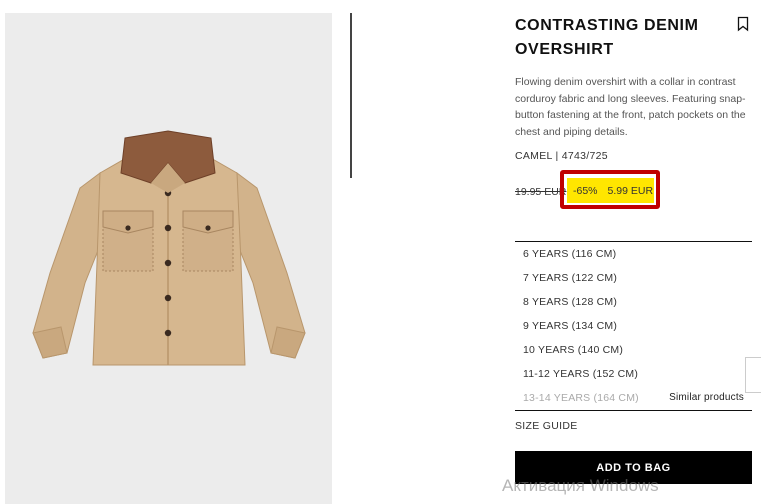 The width and height of the screenshot is (761, 504). Describe the element at coordinates (706, 398) in the screenshot. I see `similar-products-link: Similar products` at that location.